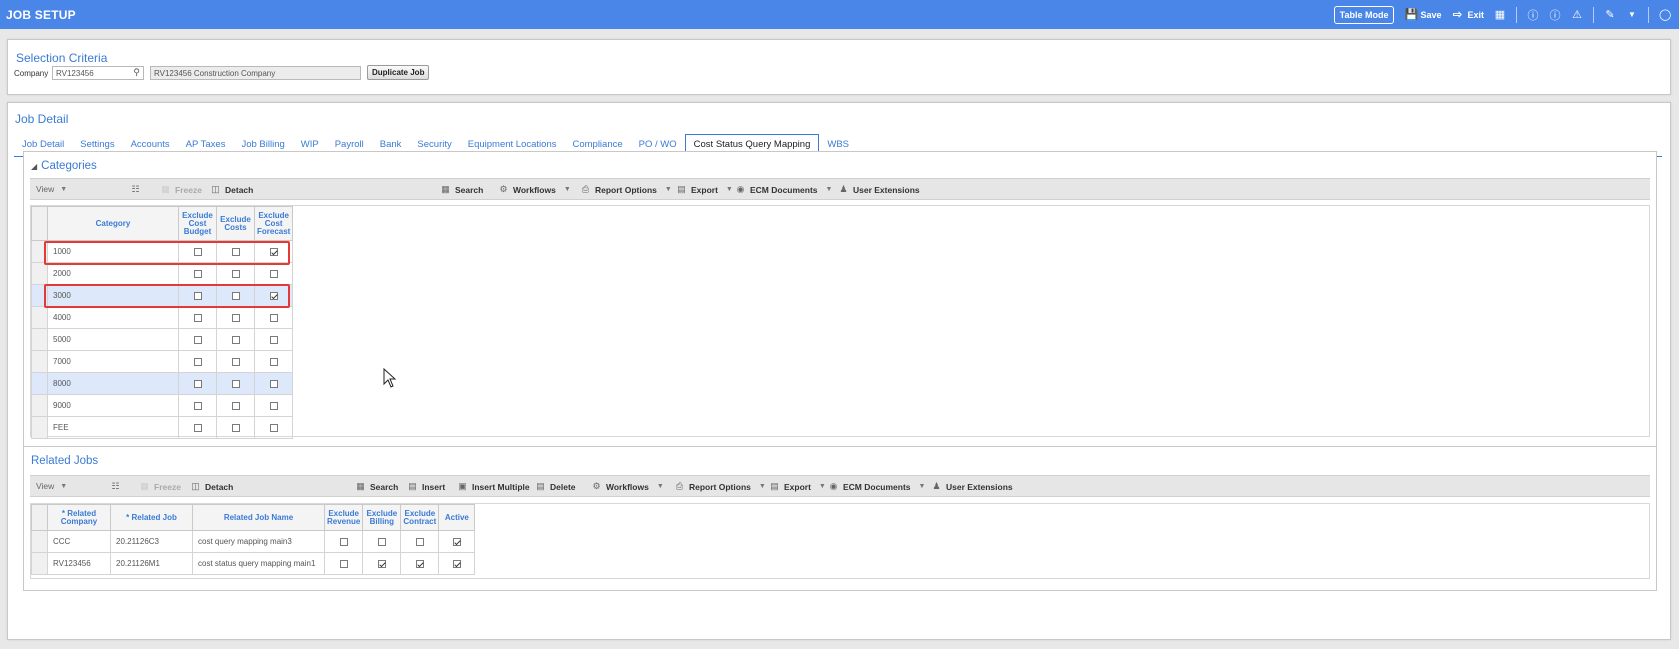  I want to click on table-row: 2000, so click(162, 273).